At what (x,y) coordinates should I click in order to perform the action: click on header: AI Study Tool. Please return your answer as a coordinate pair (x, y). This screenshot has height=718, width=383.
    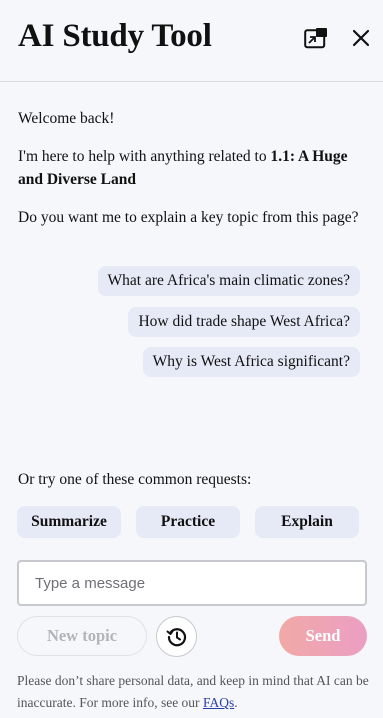
    Looking at the image, I should click on (191, 41).